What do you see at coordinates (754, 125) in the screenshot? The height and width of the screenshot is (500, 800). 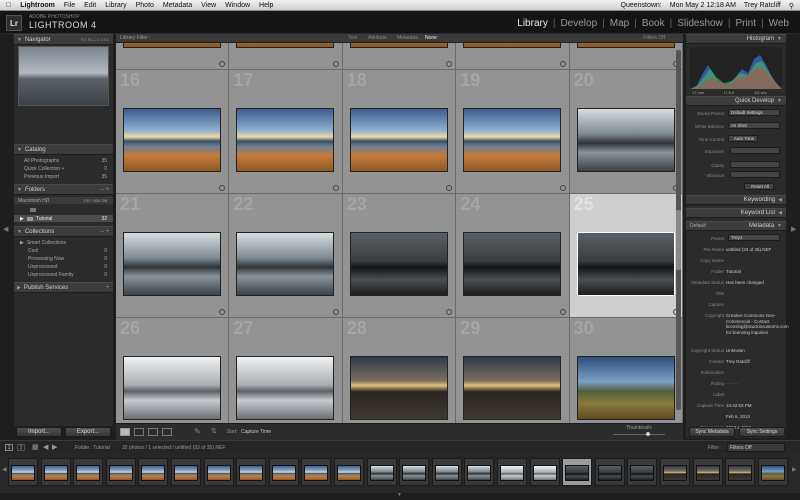 I see `white-balance-select: As Shot` at bounding box center [754, 125].